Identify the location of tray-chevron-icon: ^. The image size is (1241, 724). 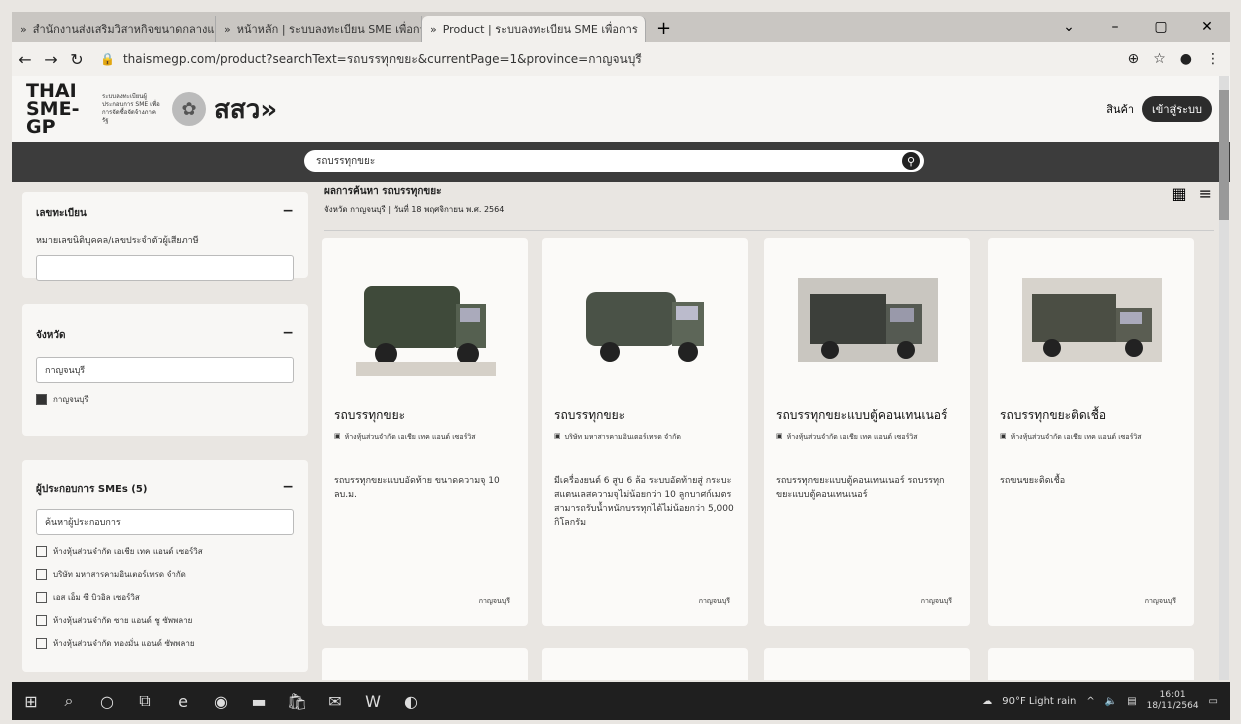
(1090, 701).